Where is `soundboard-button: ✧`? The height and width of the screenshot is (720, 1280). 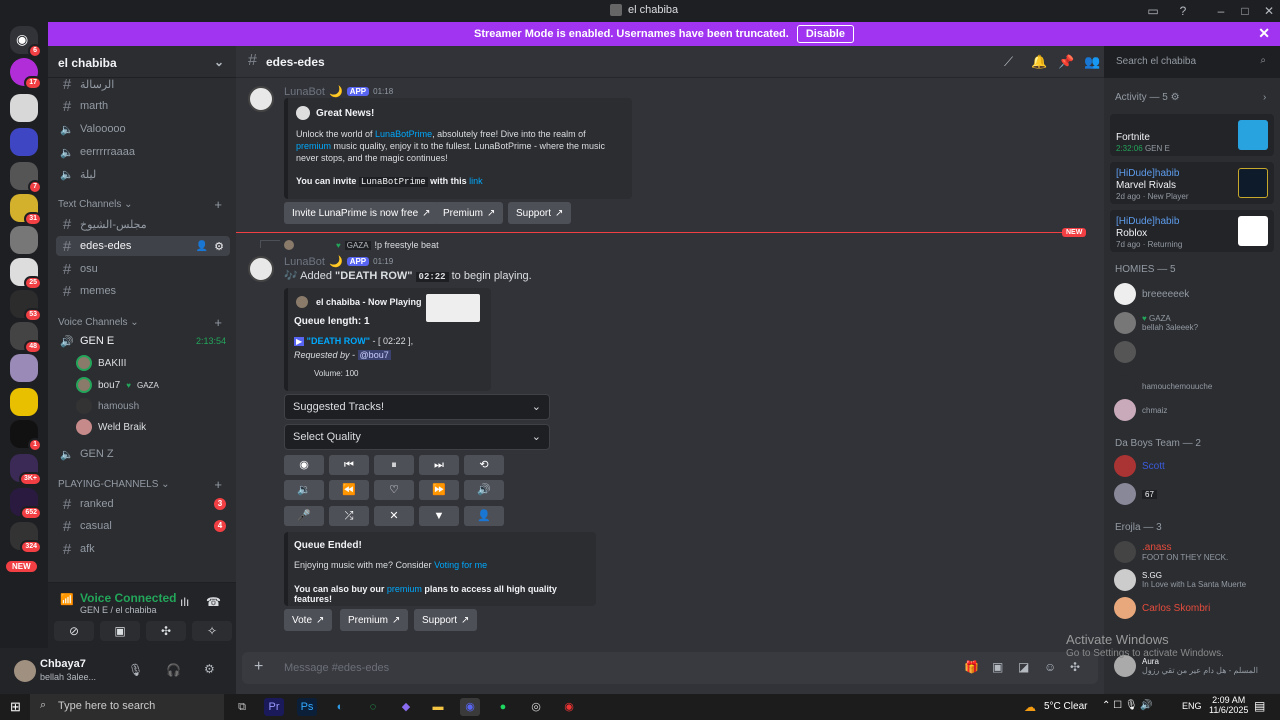 soundboard-button: ✧ is located at coordinates (212, 631).